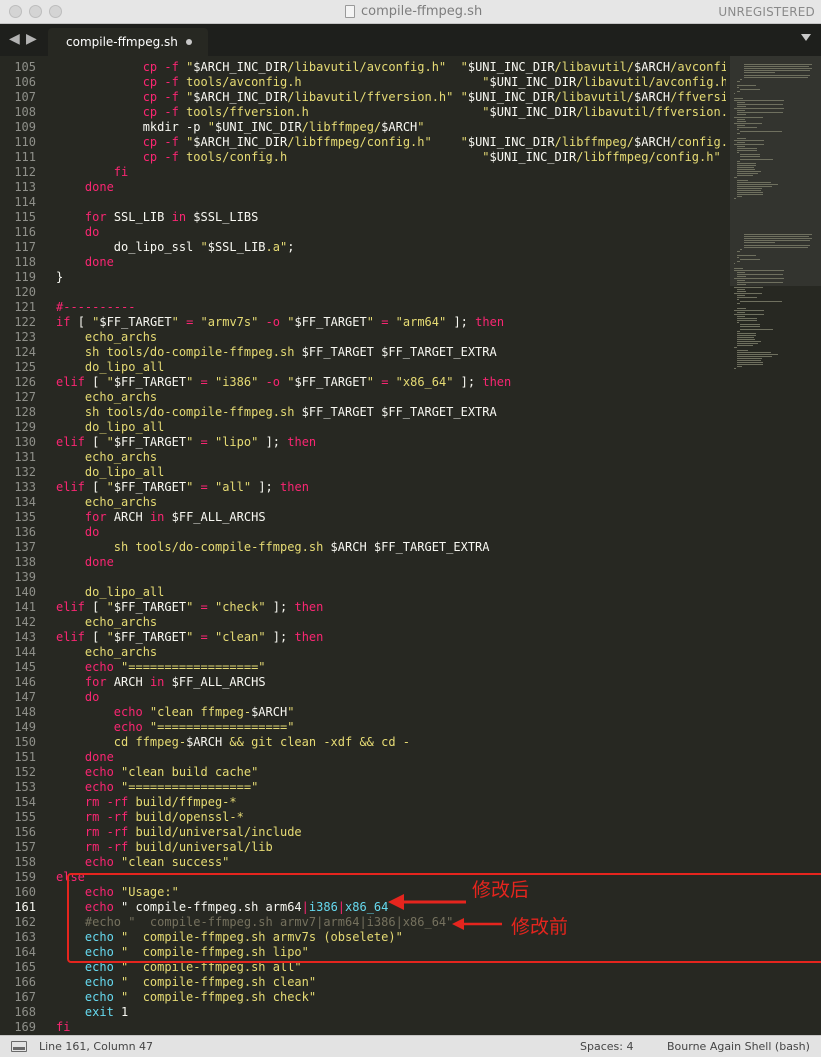  What do you see at coordinates (35, 11) in the screenshot?
I see `minimize-window-button` at bounding box center [35, 11].